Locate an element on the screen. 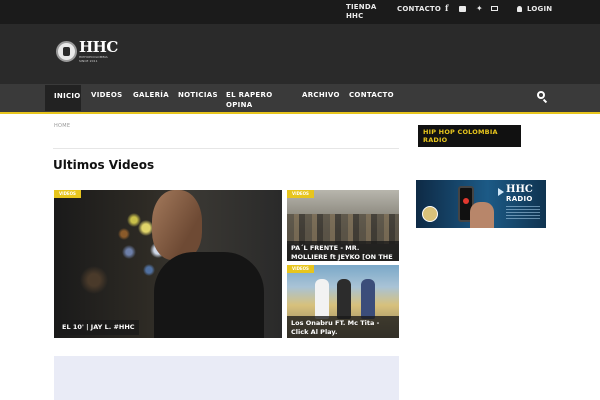 The image size is (600, 400). video-caption: EL 10' | JAY L. #HHC is located at coordinates (98, 327).